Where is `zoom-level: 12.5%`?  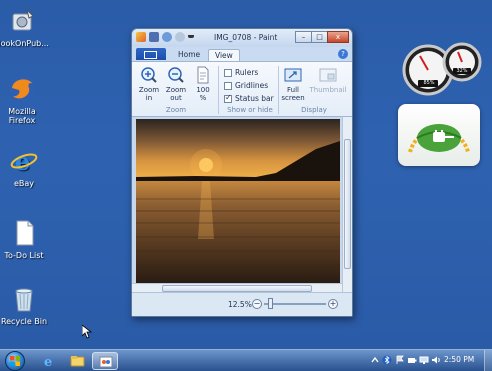 zoom-level: 12.5% is located at coordinates (240, 304).